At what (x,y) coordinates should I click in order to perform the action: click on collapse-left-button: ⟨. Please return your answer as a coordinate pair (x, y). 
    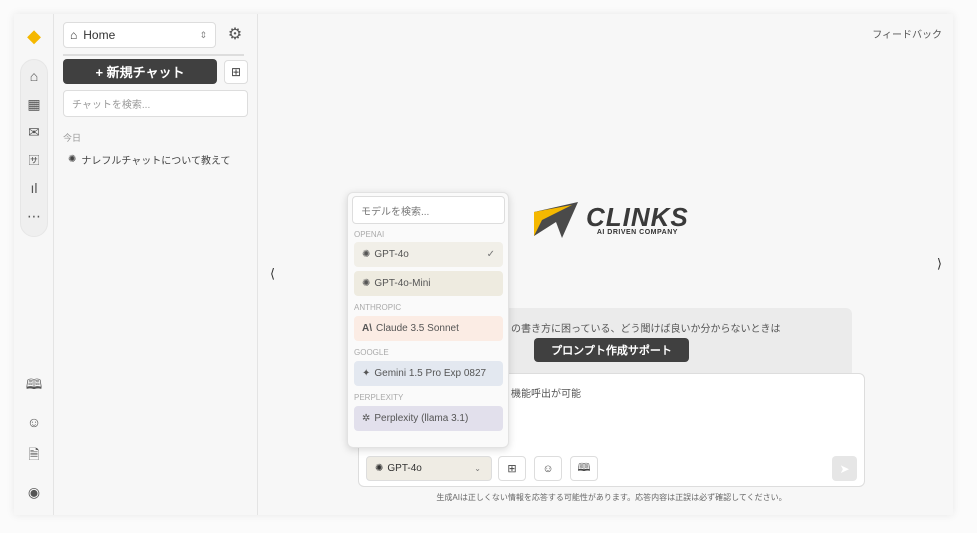
    Looking at the image, I should click on (272, 274).